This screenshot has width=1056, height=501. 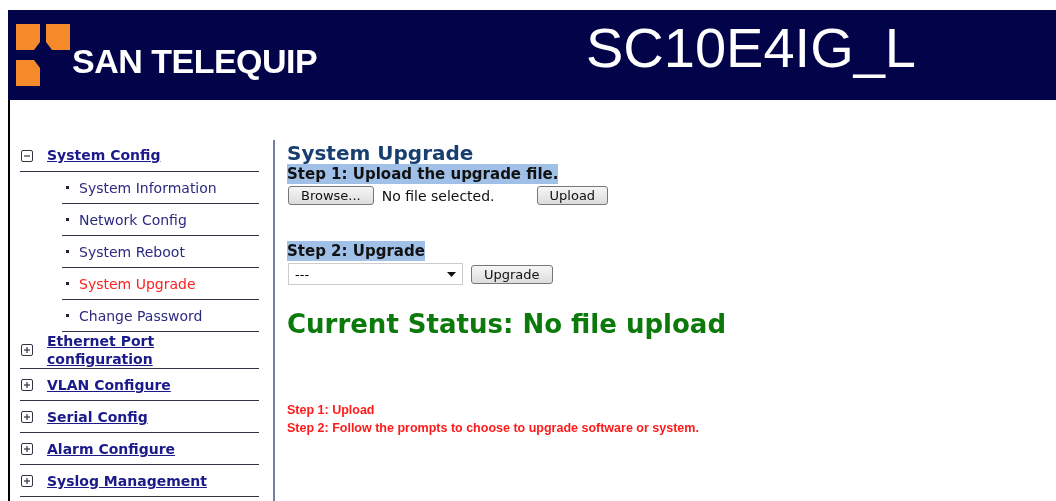 What do you see at coordinates (572, 195) in the screenshot?
I see `upload-button: Upload` at bounding box center [572, 195].